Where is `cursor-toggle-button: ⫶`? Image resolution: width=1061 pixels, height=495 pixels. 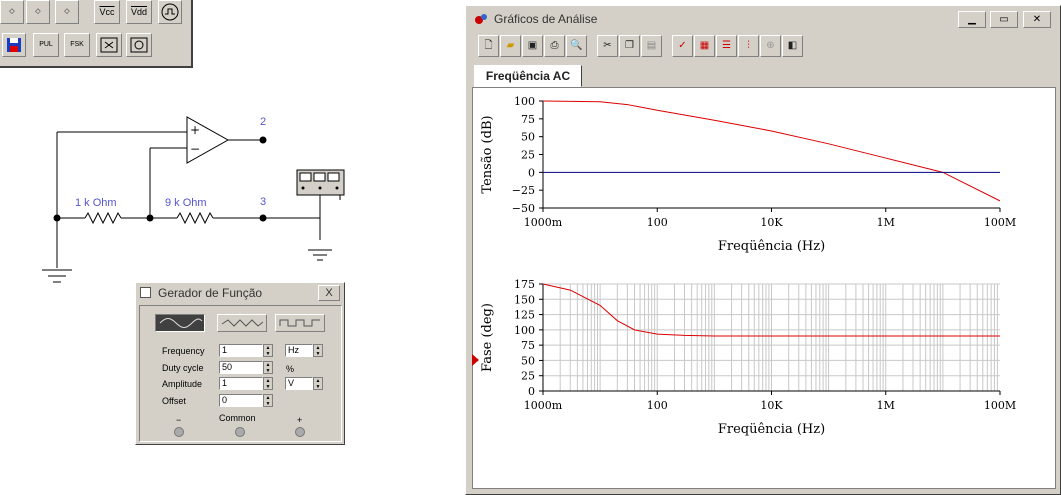
cursor-toggle-button: ⫶ is located at coordinates (748, 46).